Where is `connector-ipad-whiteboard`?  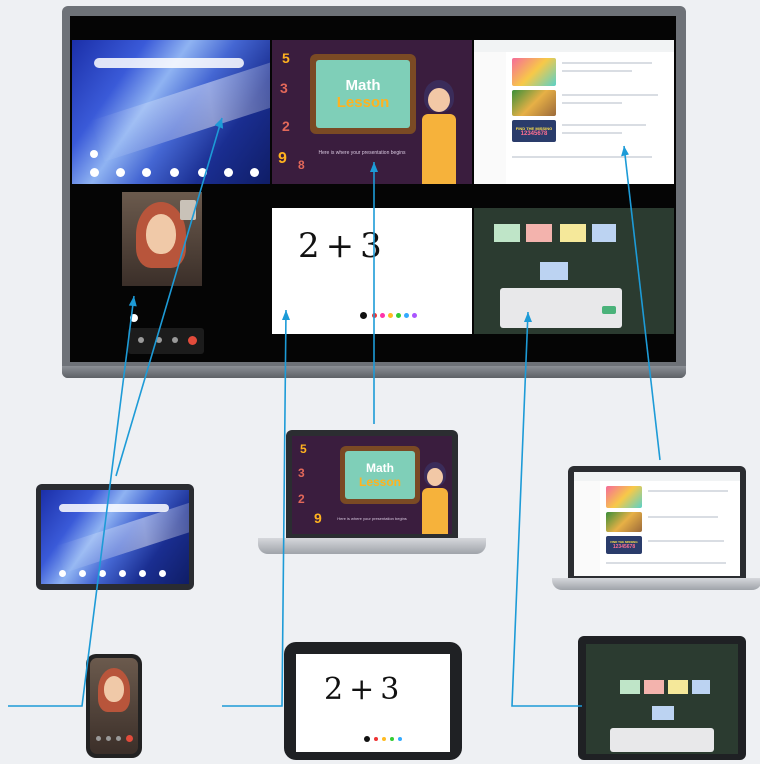 connector-ipad-whiteboard is located at coordinates (254, 508).